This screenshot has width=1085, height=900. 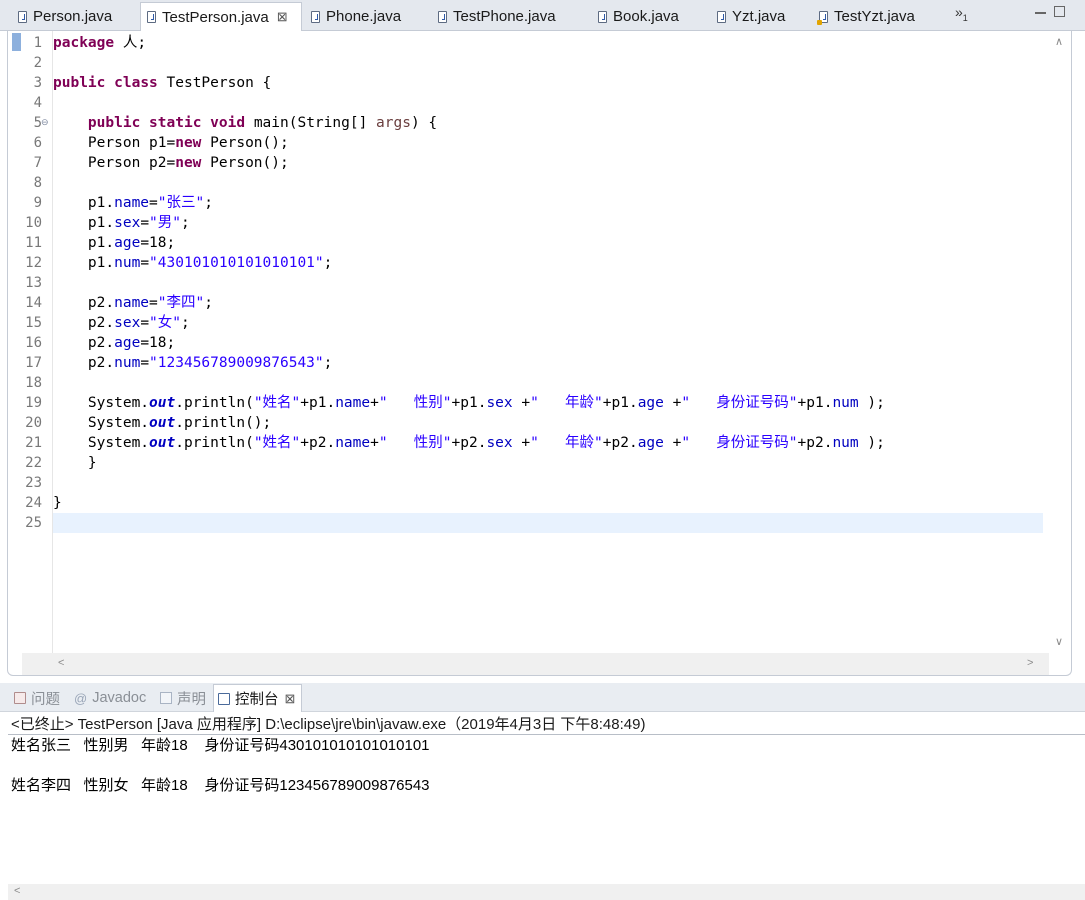 What do you see at coordinates (748, 16) in the screenshot?
I see `tab-yzt-java: Yzt.java` at bounding box center [748, 16].